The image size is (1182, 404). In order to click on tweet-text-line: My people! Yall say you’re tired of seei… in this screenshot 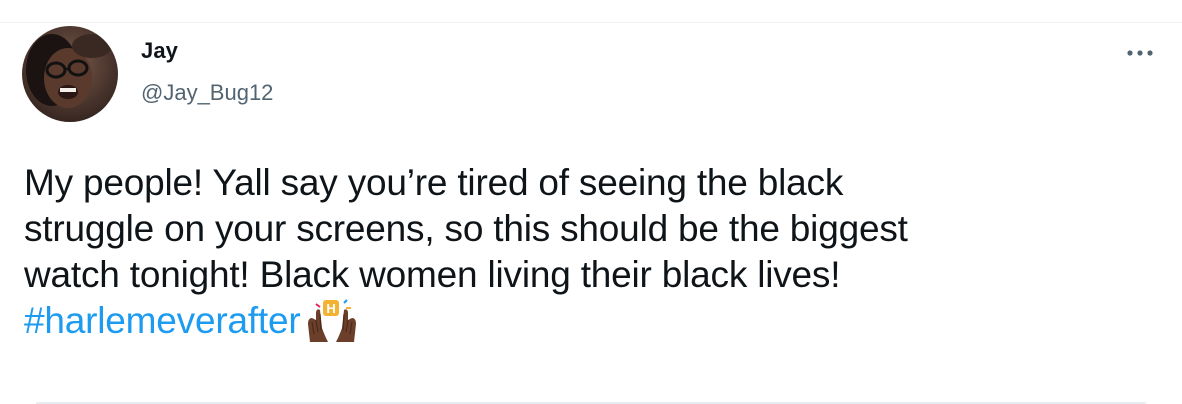, I will do `click(434, 182)`.